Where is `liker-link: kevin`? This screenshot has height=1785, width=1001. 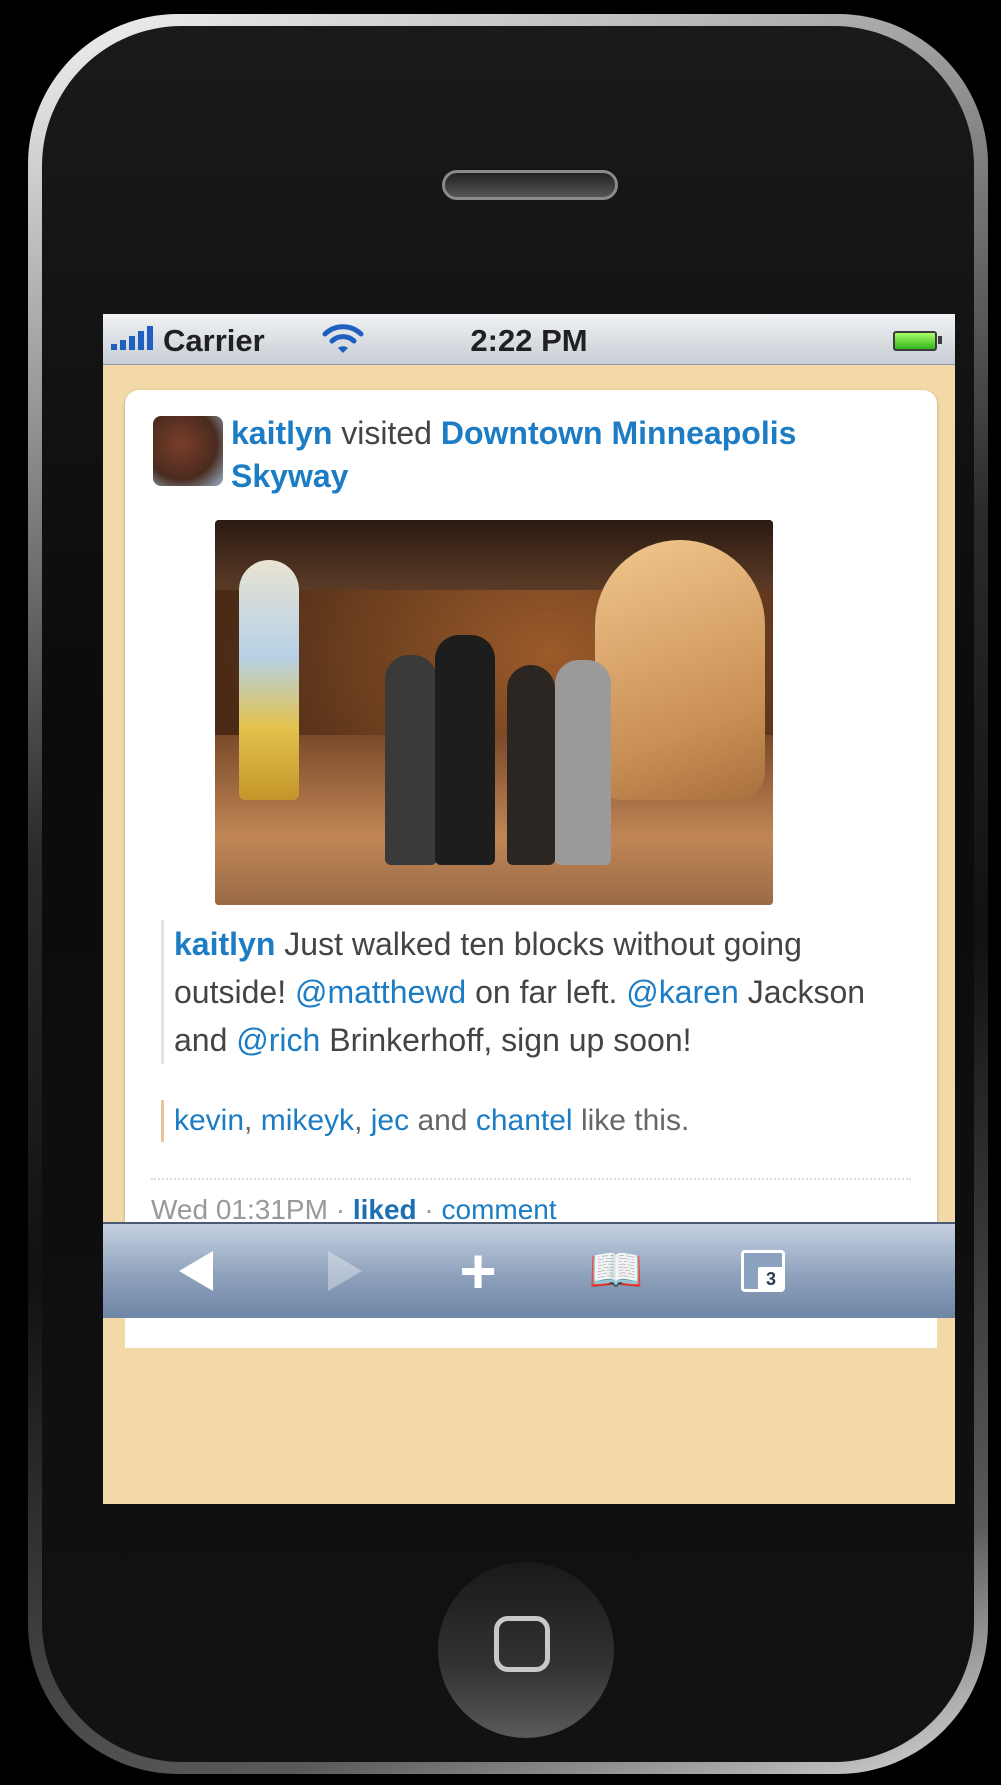
liker-link: kevin is located at coordinates (209, 1120).